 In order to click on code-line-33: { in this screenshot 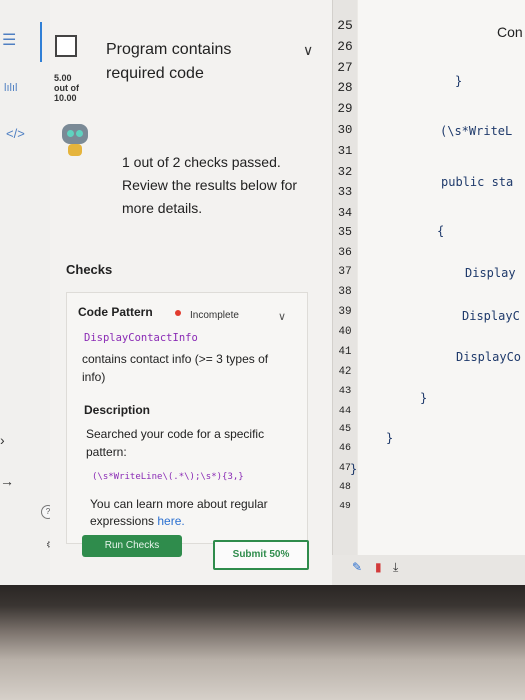, I will do `click(441, 231)`.